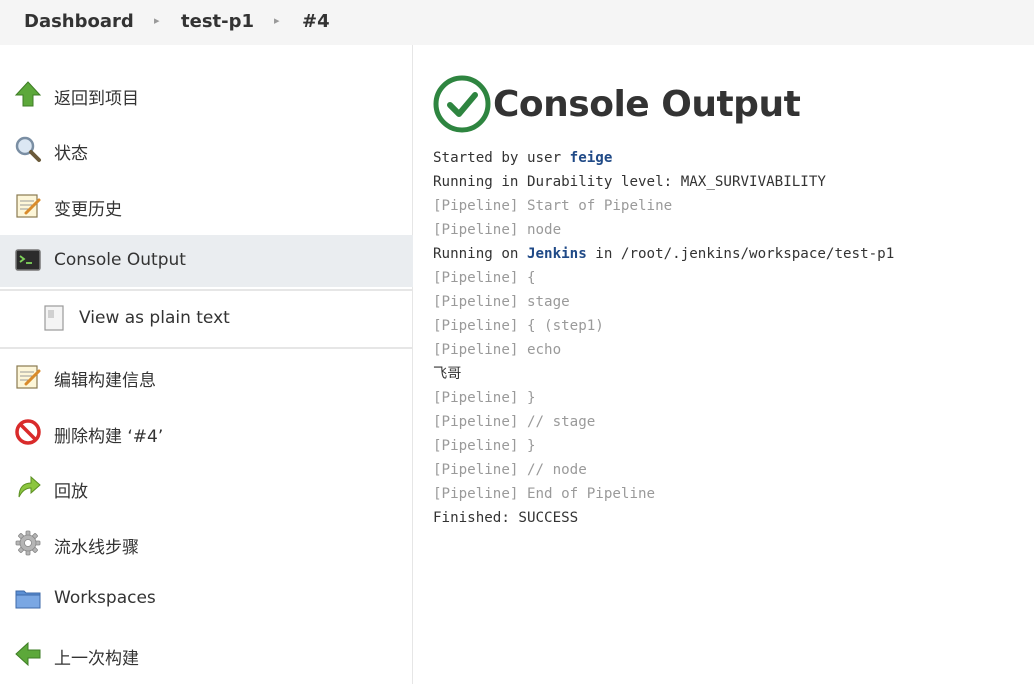  What do you see at coordinates (206, 95) in the screenshot?
I see `sidebar-item-back-to-project: 返回到项目` at bounding box center [206, 95].